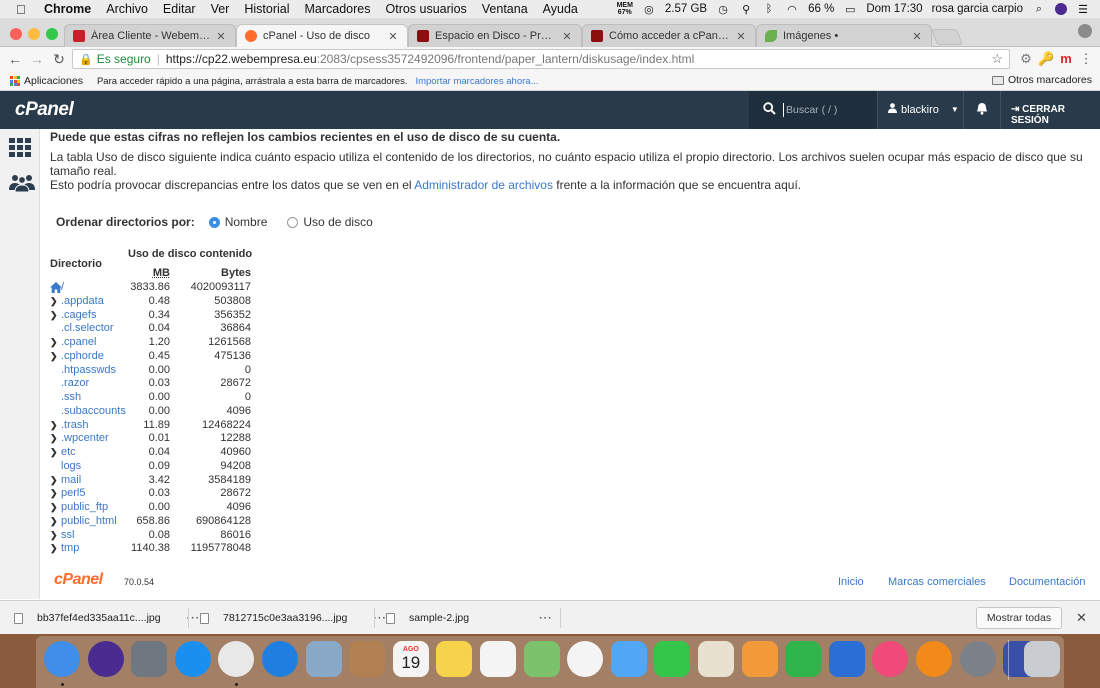  Describe the element at coordinates (505, 9) in the screenshot. I see `menu-ventana: Ventana` at that location.